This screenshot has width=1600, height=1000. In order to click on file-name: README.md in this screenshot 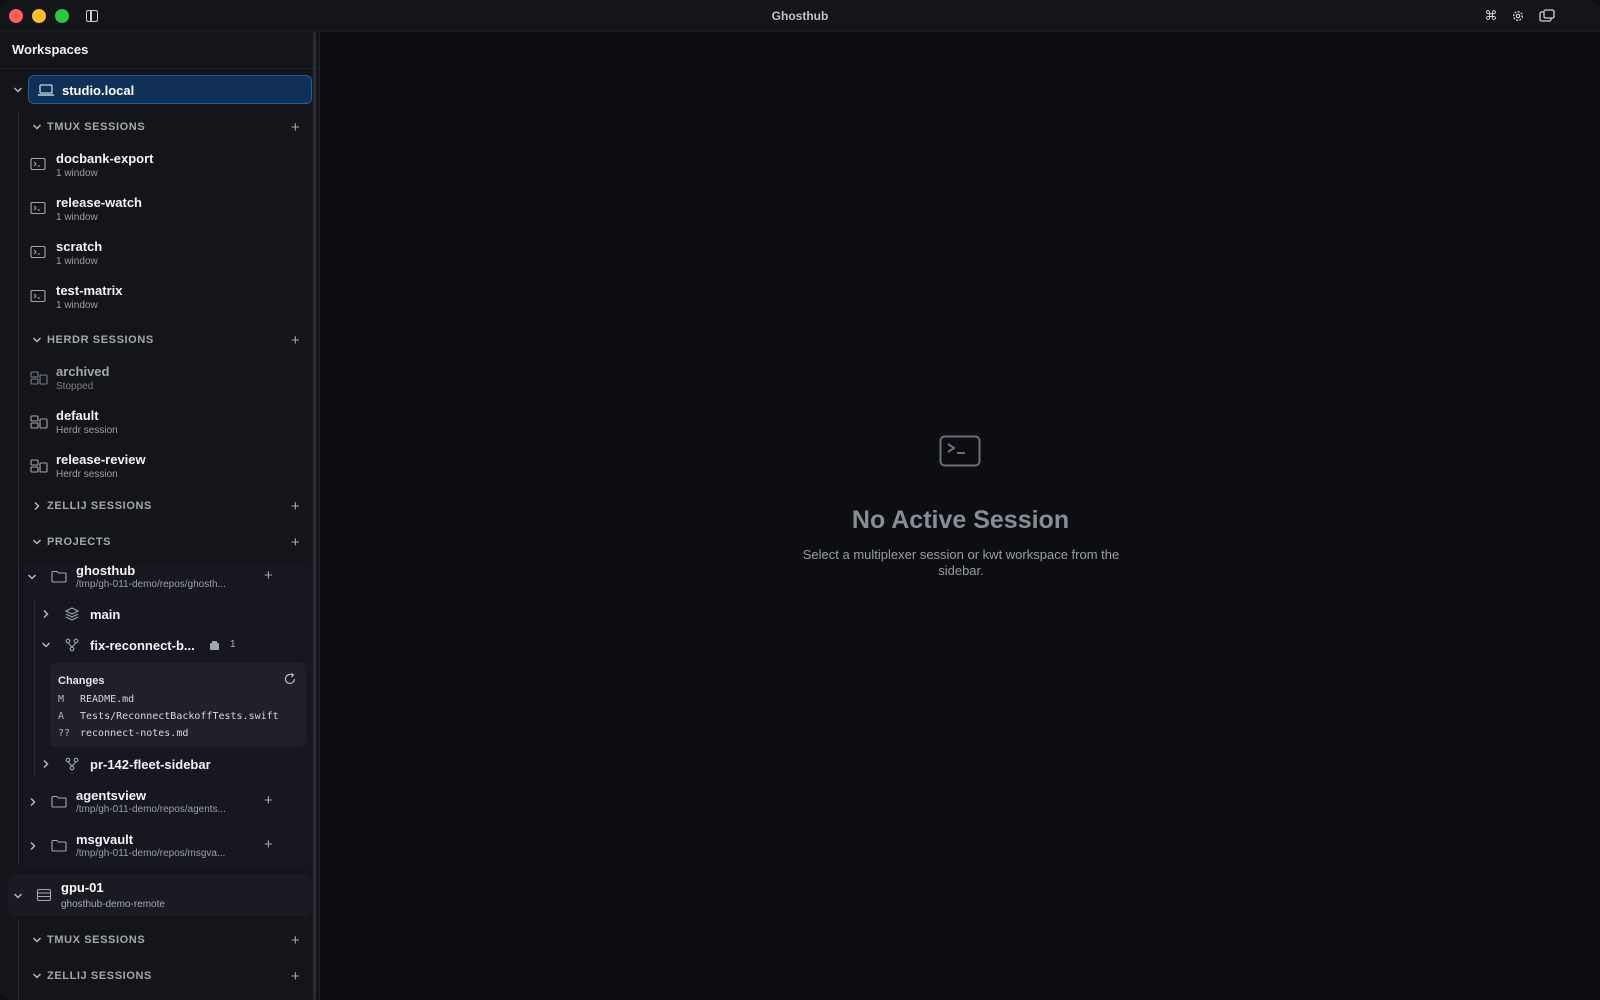, I will do `click(107, 699)`.